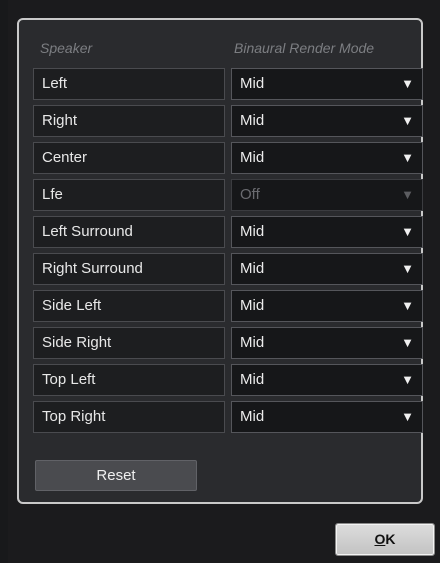  Describe the element at coordinates (116, 475) in the screenshot. I see `reset-button: Reset` at that location.